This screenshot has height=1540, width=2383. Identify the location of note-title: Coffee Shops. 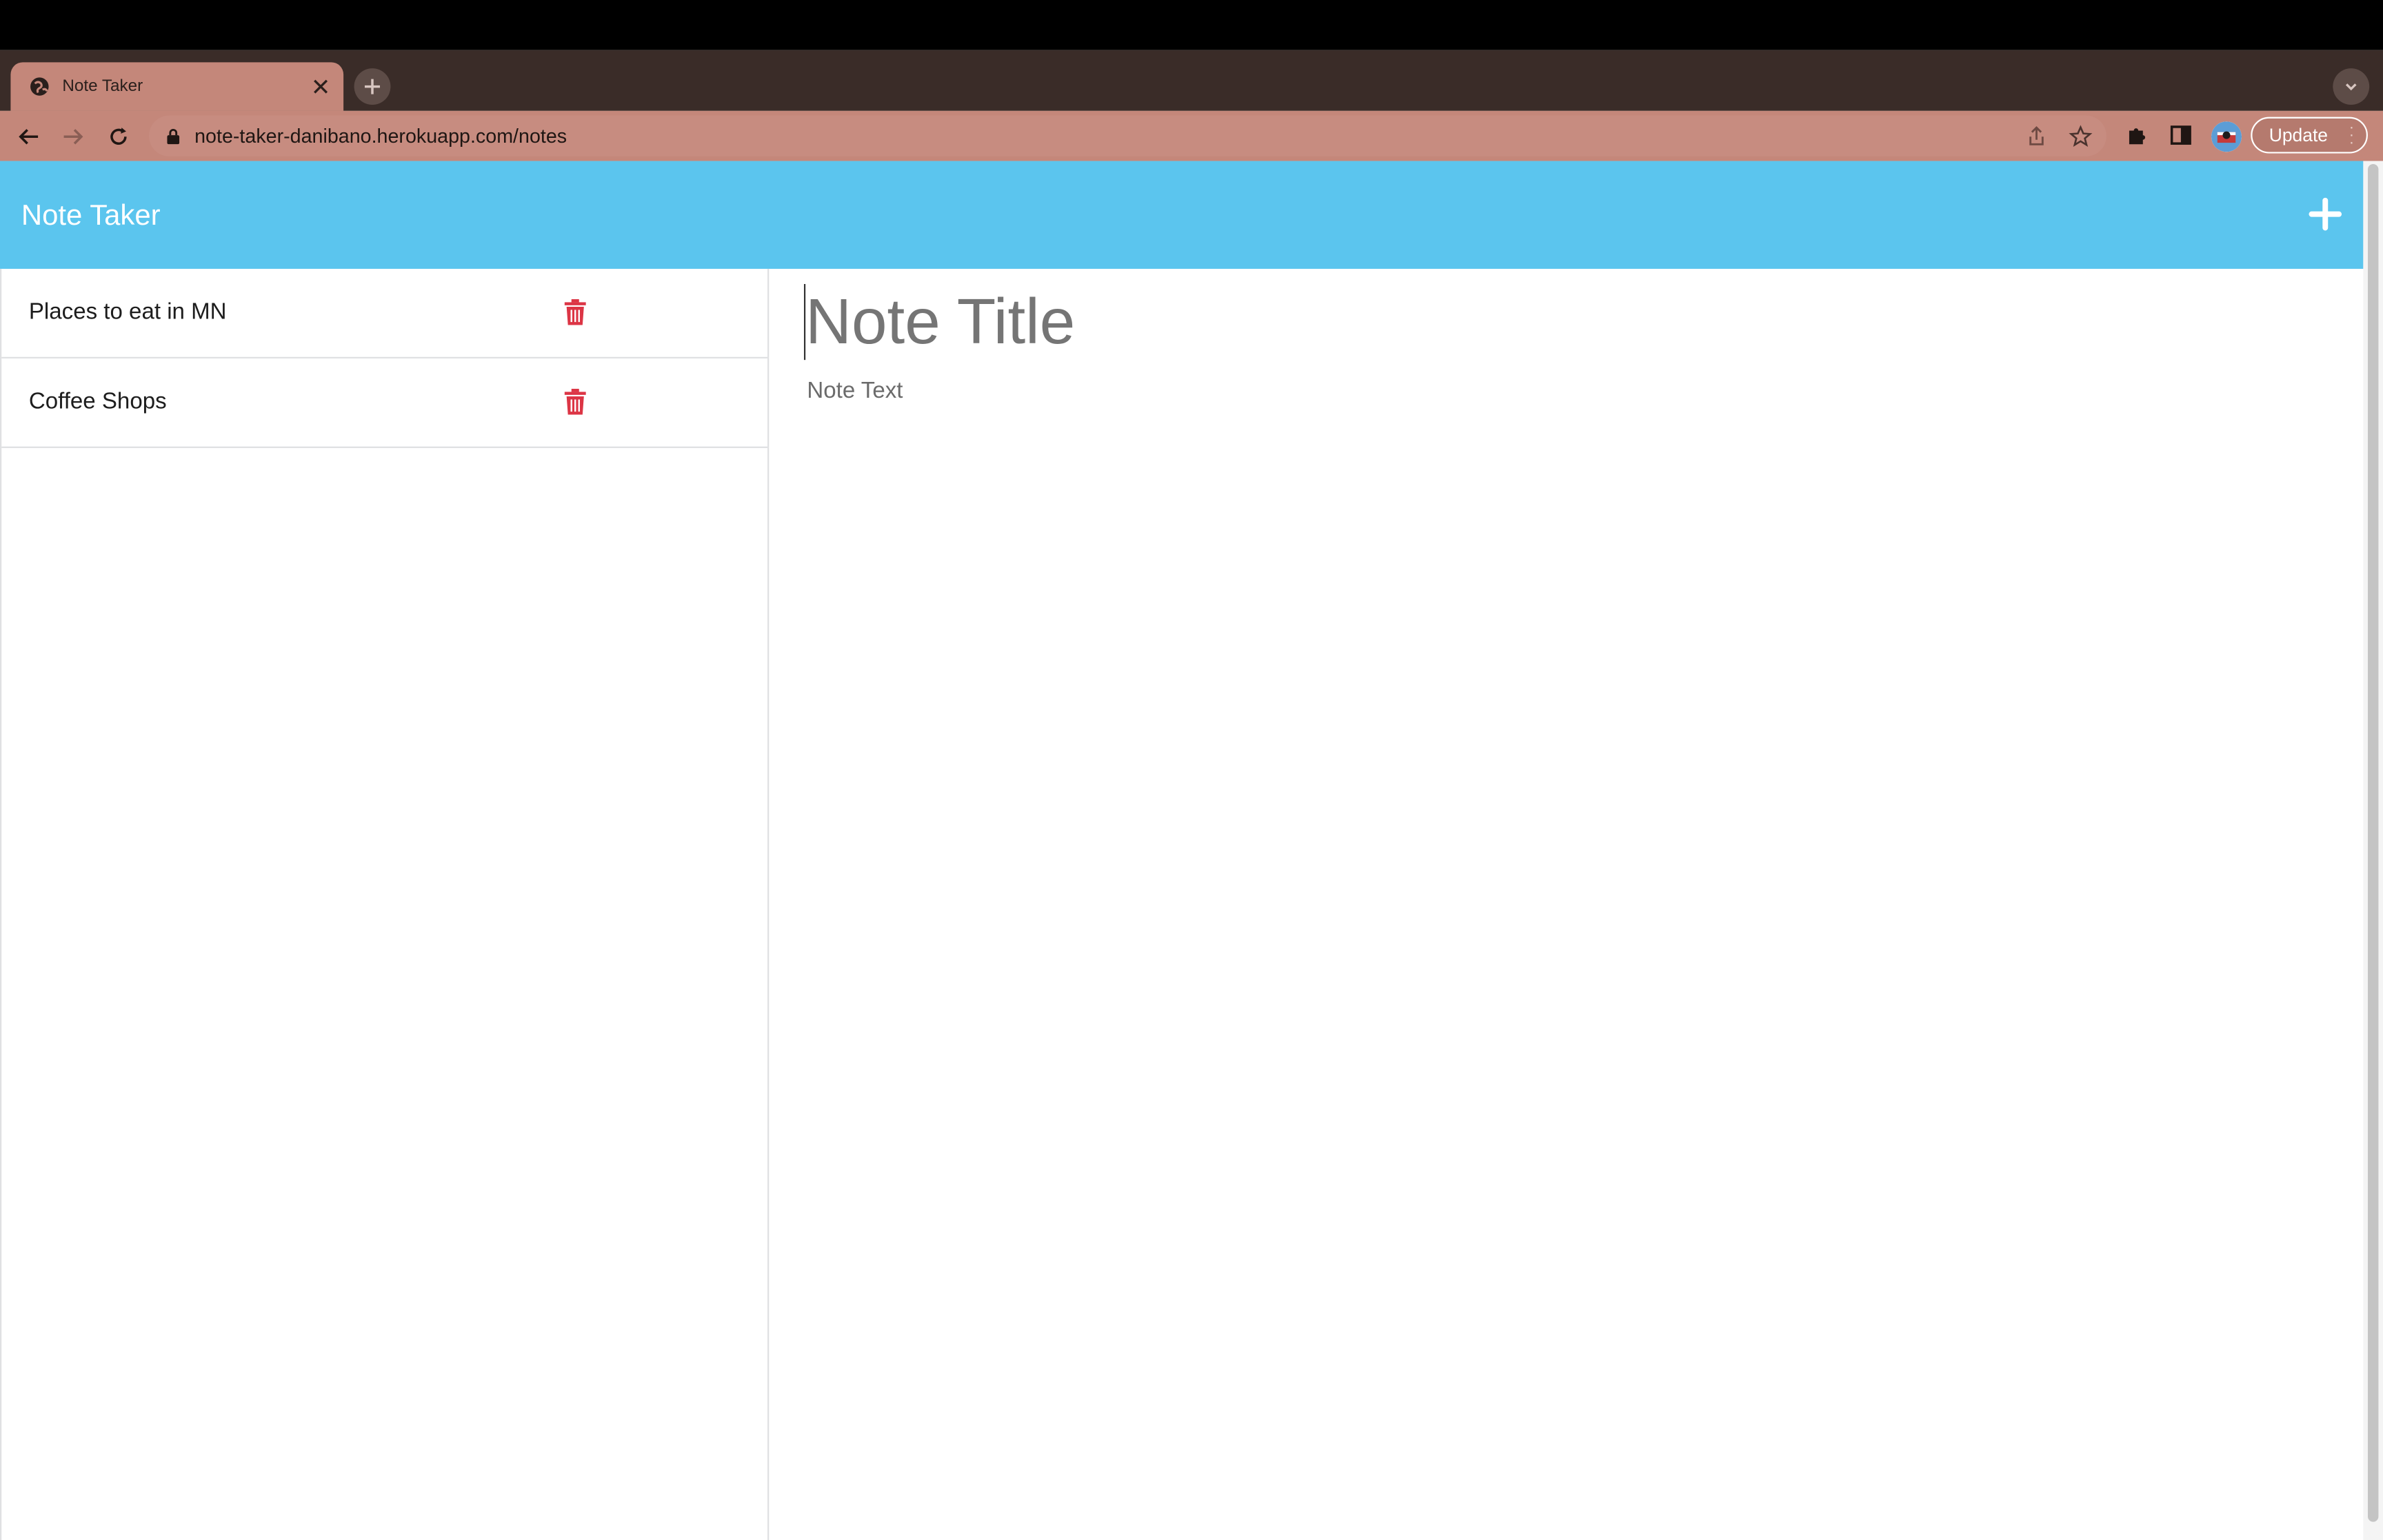
(98, 402).